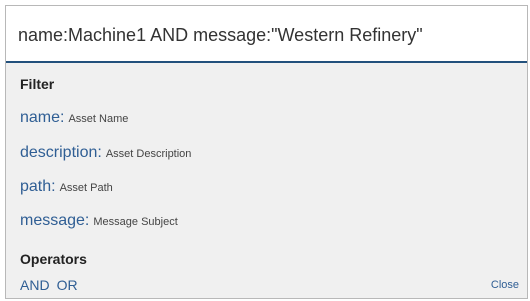  I want to click on filter-description: Asset Path, so click(86, 188).